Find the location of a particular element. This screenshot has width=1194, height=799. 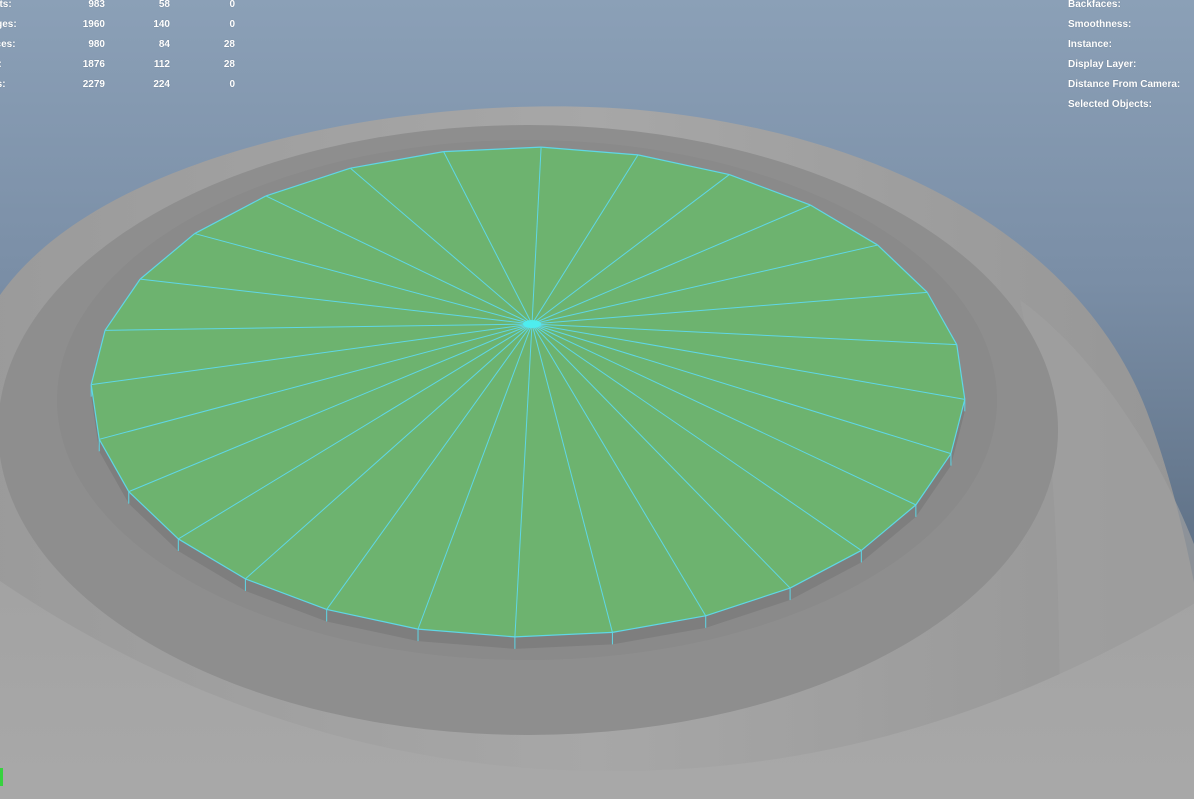

hud-stat-value: 980 is located at coordinates (96, 44).